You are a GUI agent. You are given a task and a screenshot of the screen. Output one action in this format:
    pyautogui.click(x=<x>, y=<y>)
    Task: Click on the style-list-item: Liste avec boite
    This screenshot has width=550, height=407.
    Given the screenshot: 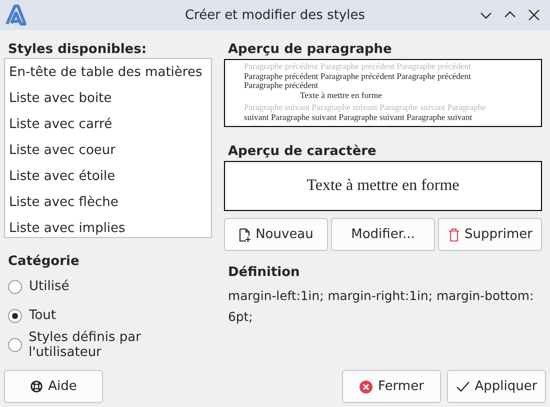 What is the action you would take?
    pyautogui.click(x=108, y=99)
    